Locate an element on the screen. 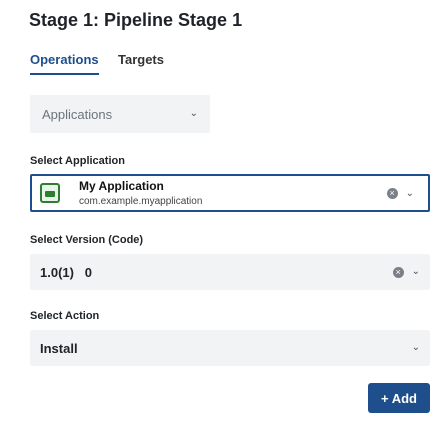 The width and height of the screenshot is (447, 432). applications-filter-select: Applications ⌄ is located at coordinates (120, 114).